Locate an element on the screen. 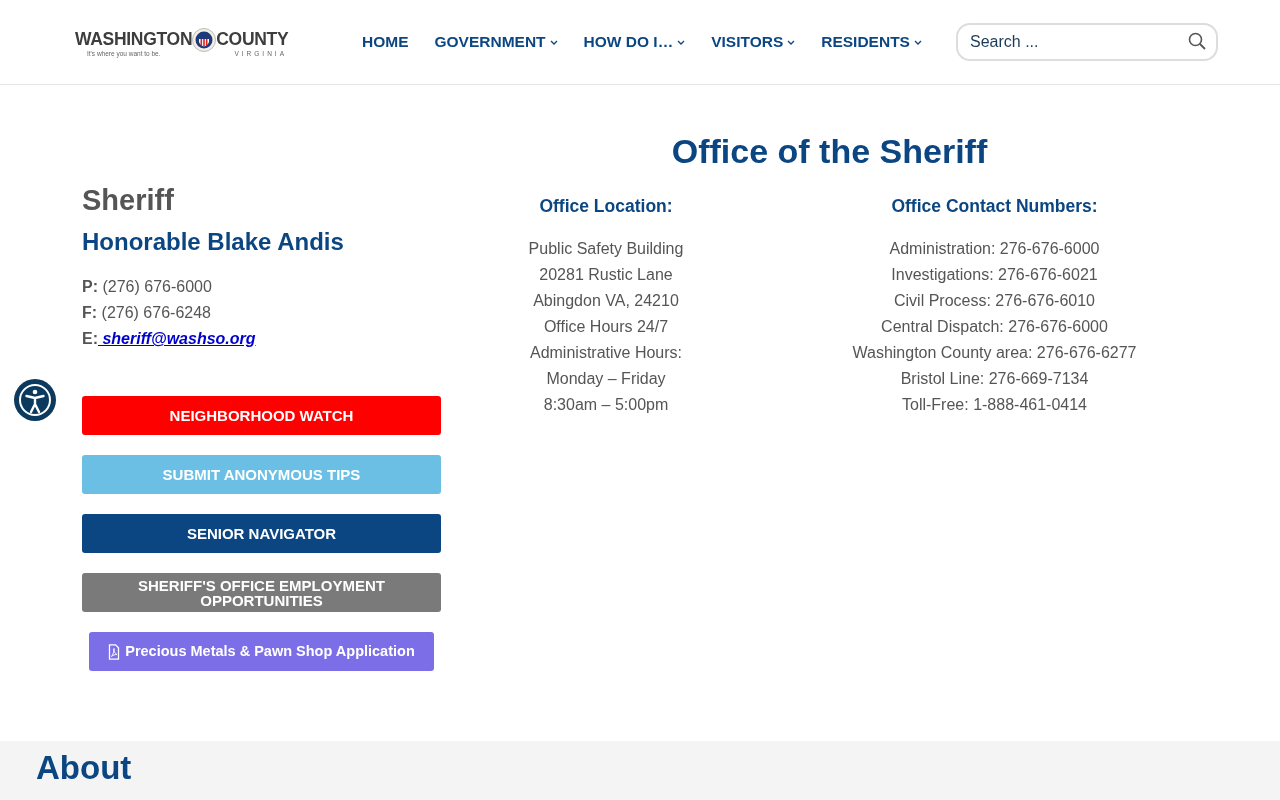 The width and height of the screenshot is (1280, 800). contact-label: F: is located at coordinates (90, 312).